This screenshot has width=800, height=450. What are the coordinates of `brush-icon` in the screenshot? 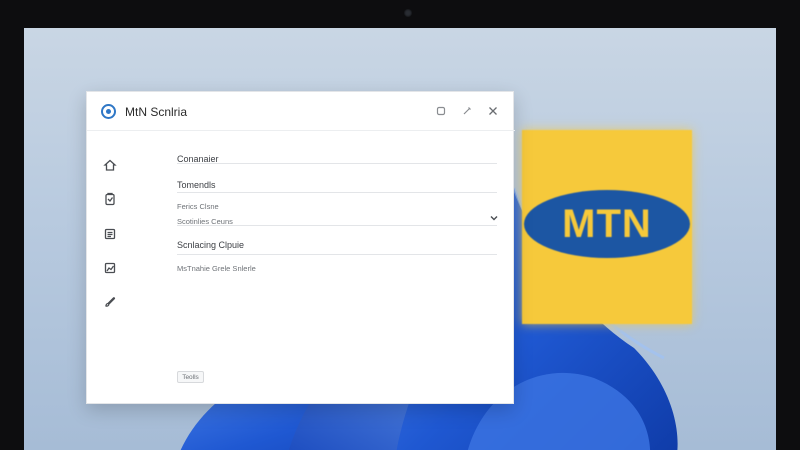 It's located at (110, 302).